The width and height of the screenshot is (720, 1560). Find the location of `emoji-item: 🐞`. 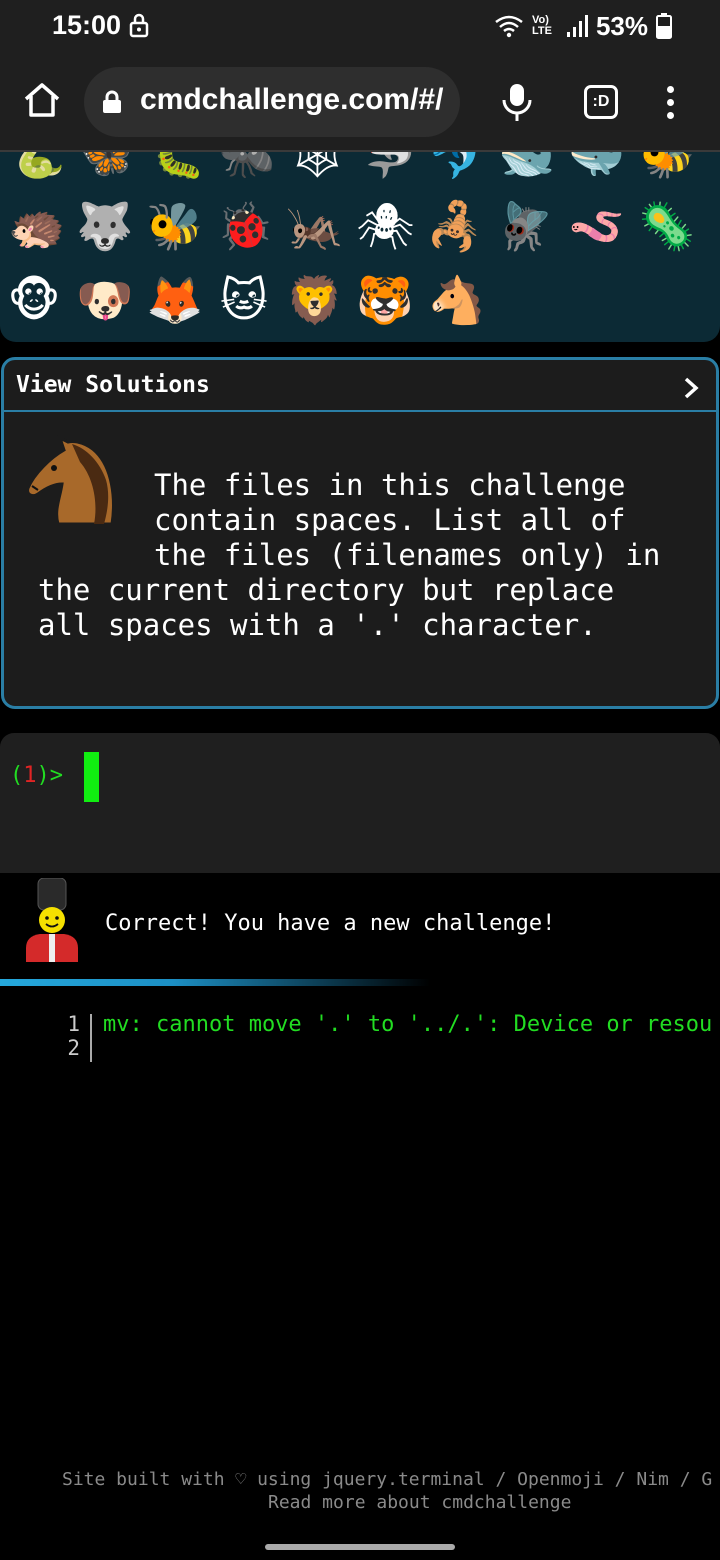

emoji-item: 🐞 is located at coordinates (244, 226).